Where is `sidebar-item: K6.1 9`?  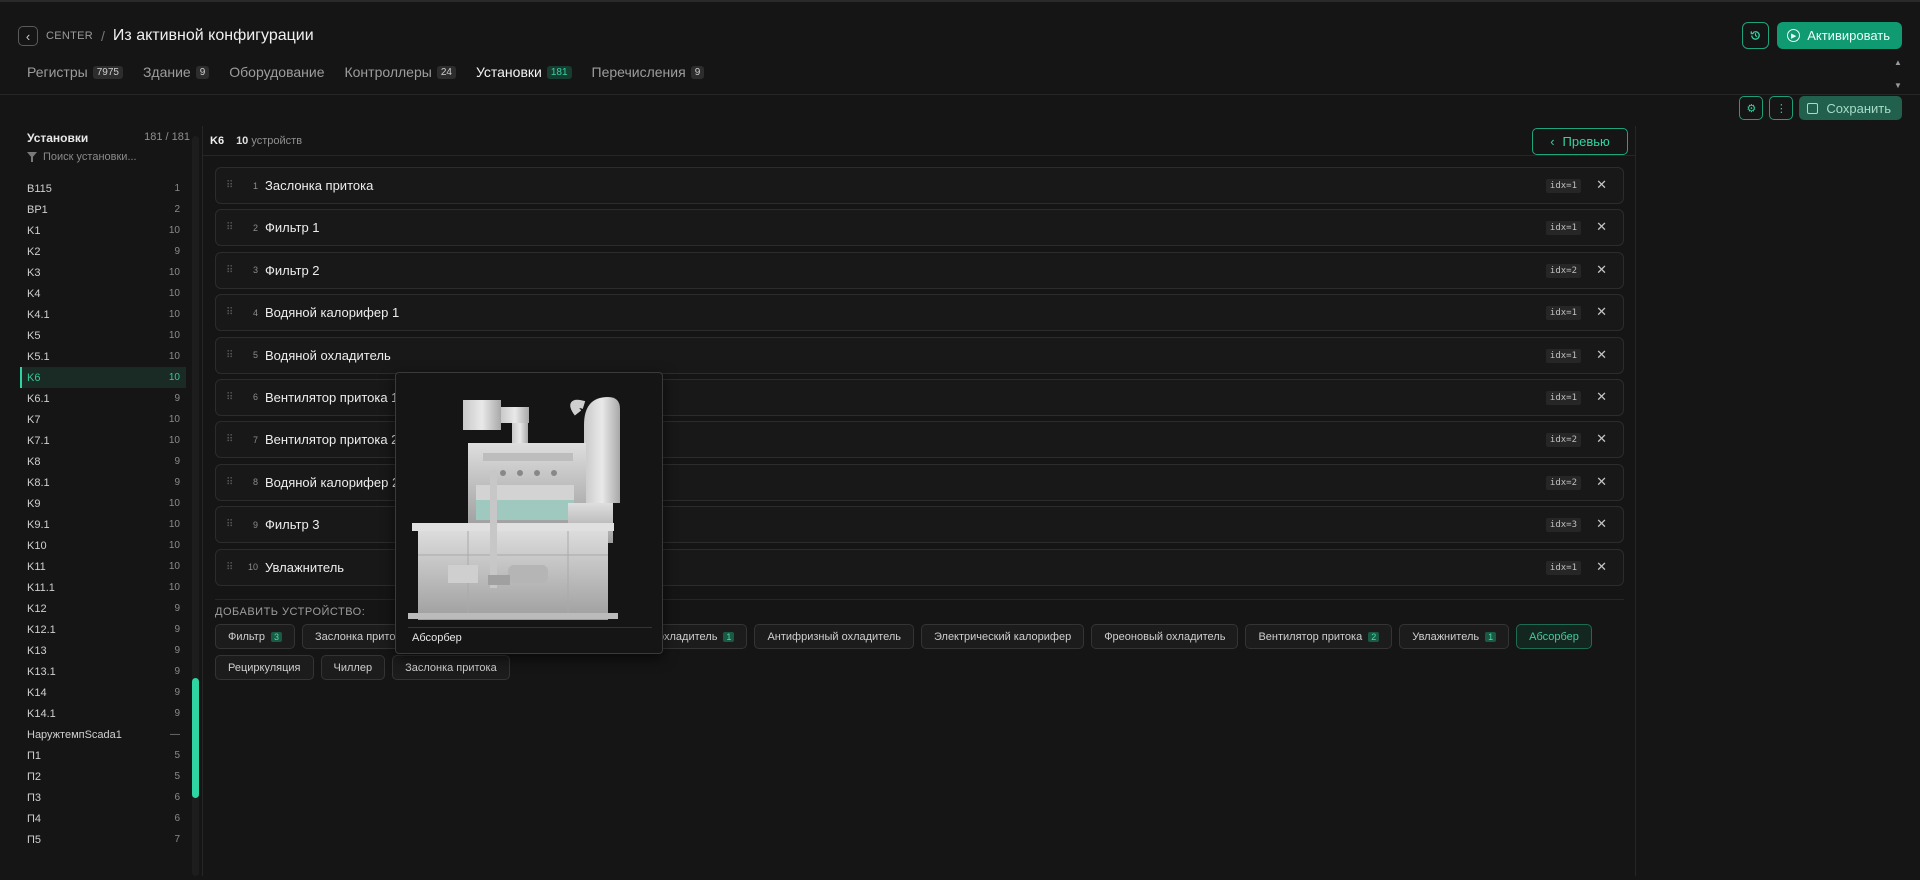 sidebar-item: K6.1 9 is located at coordinates (103, 398).